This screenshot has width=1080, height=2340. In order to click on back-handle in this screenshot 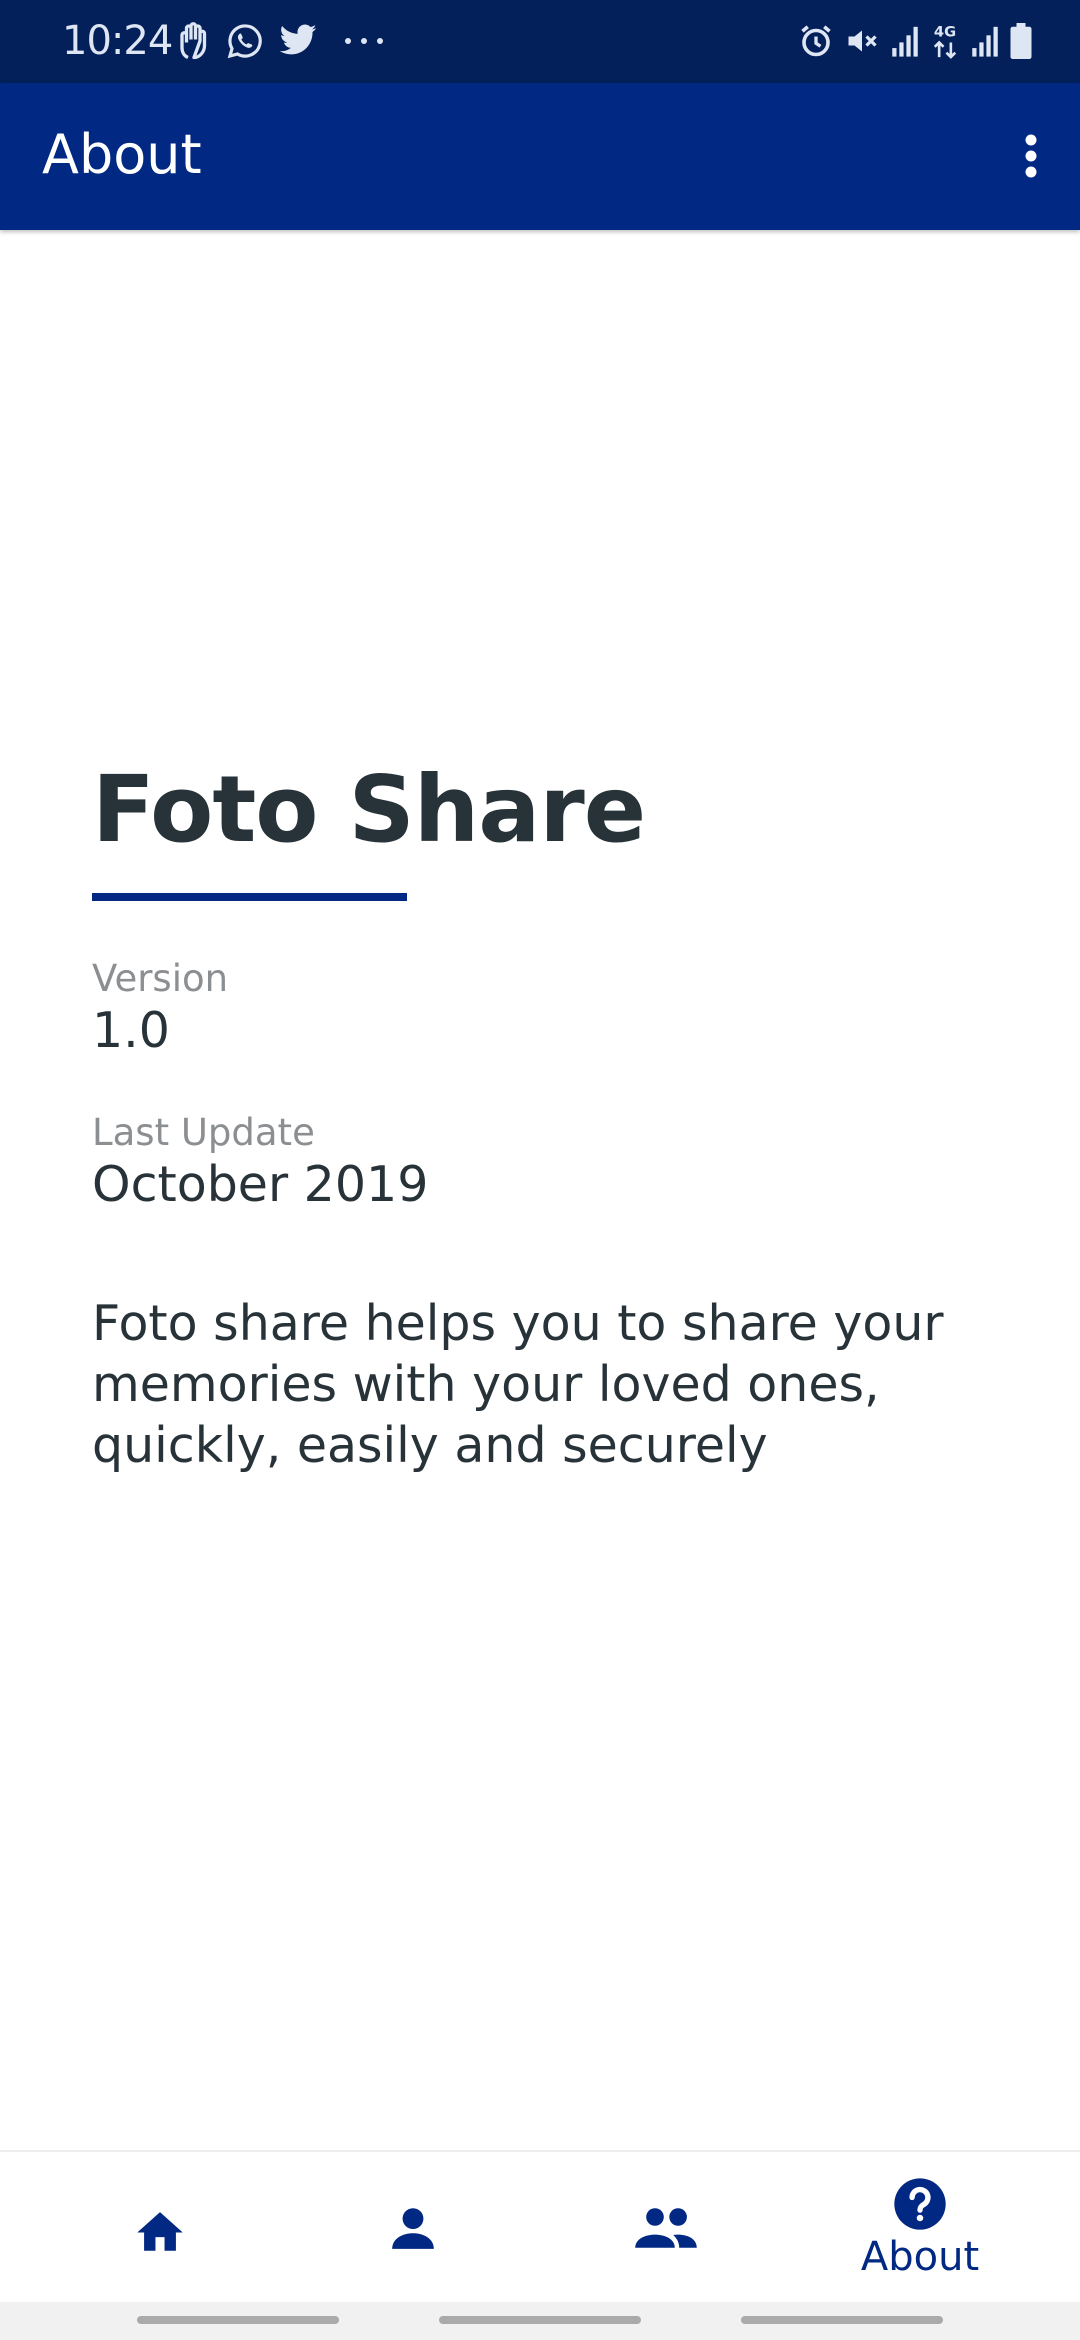, I will do `click(842, 2320)`.